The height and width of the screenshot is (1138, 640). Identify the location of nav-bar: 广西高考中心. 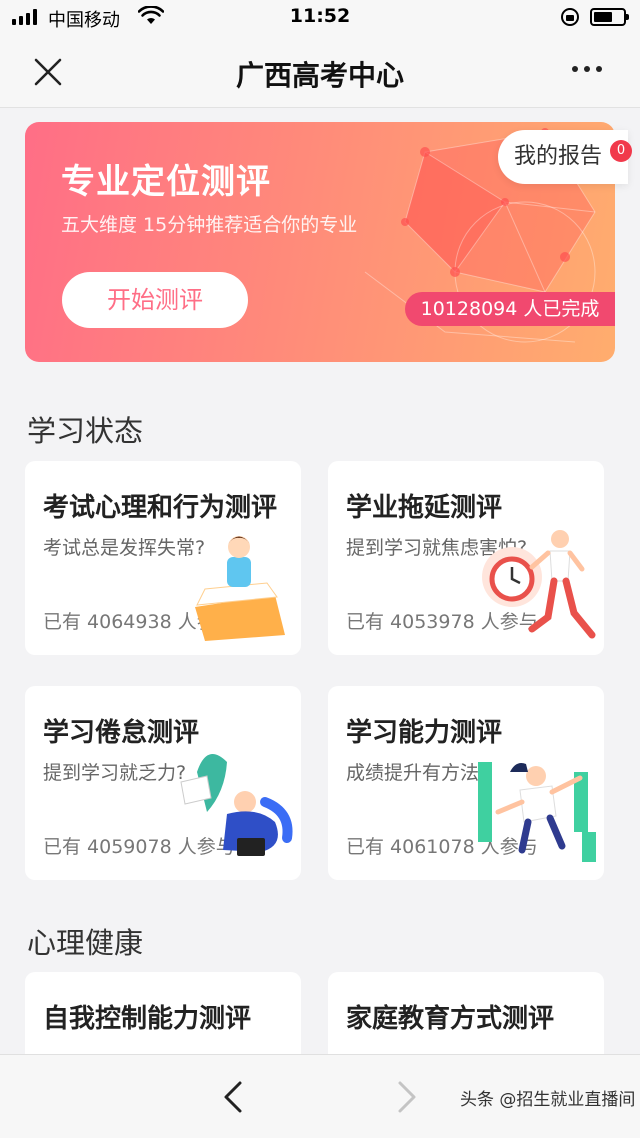
(320, 72).